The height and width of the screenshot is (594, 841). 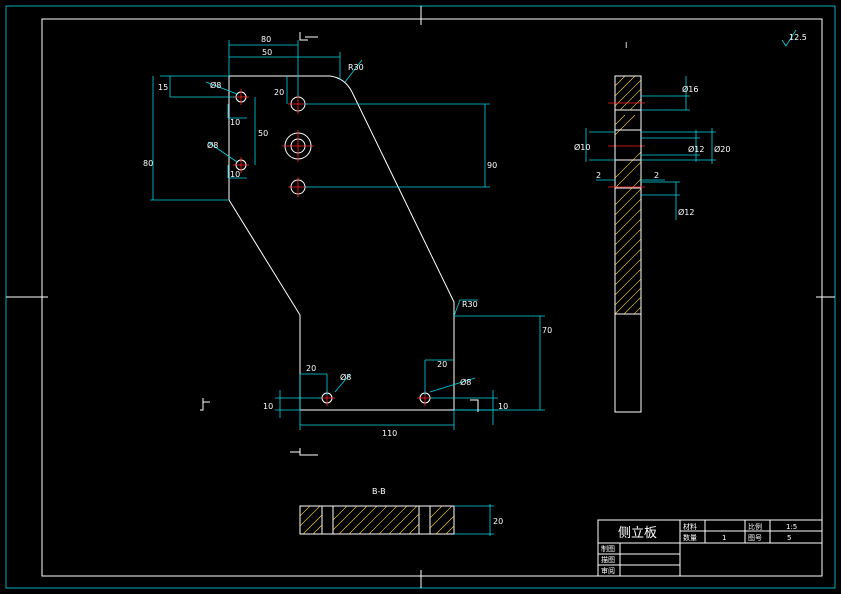 I want to click on drawing-no-label: 图号, so click(x=755, y=538).